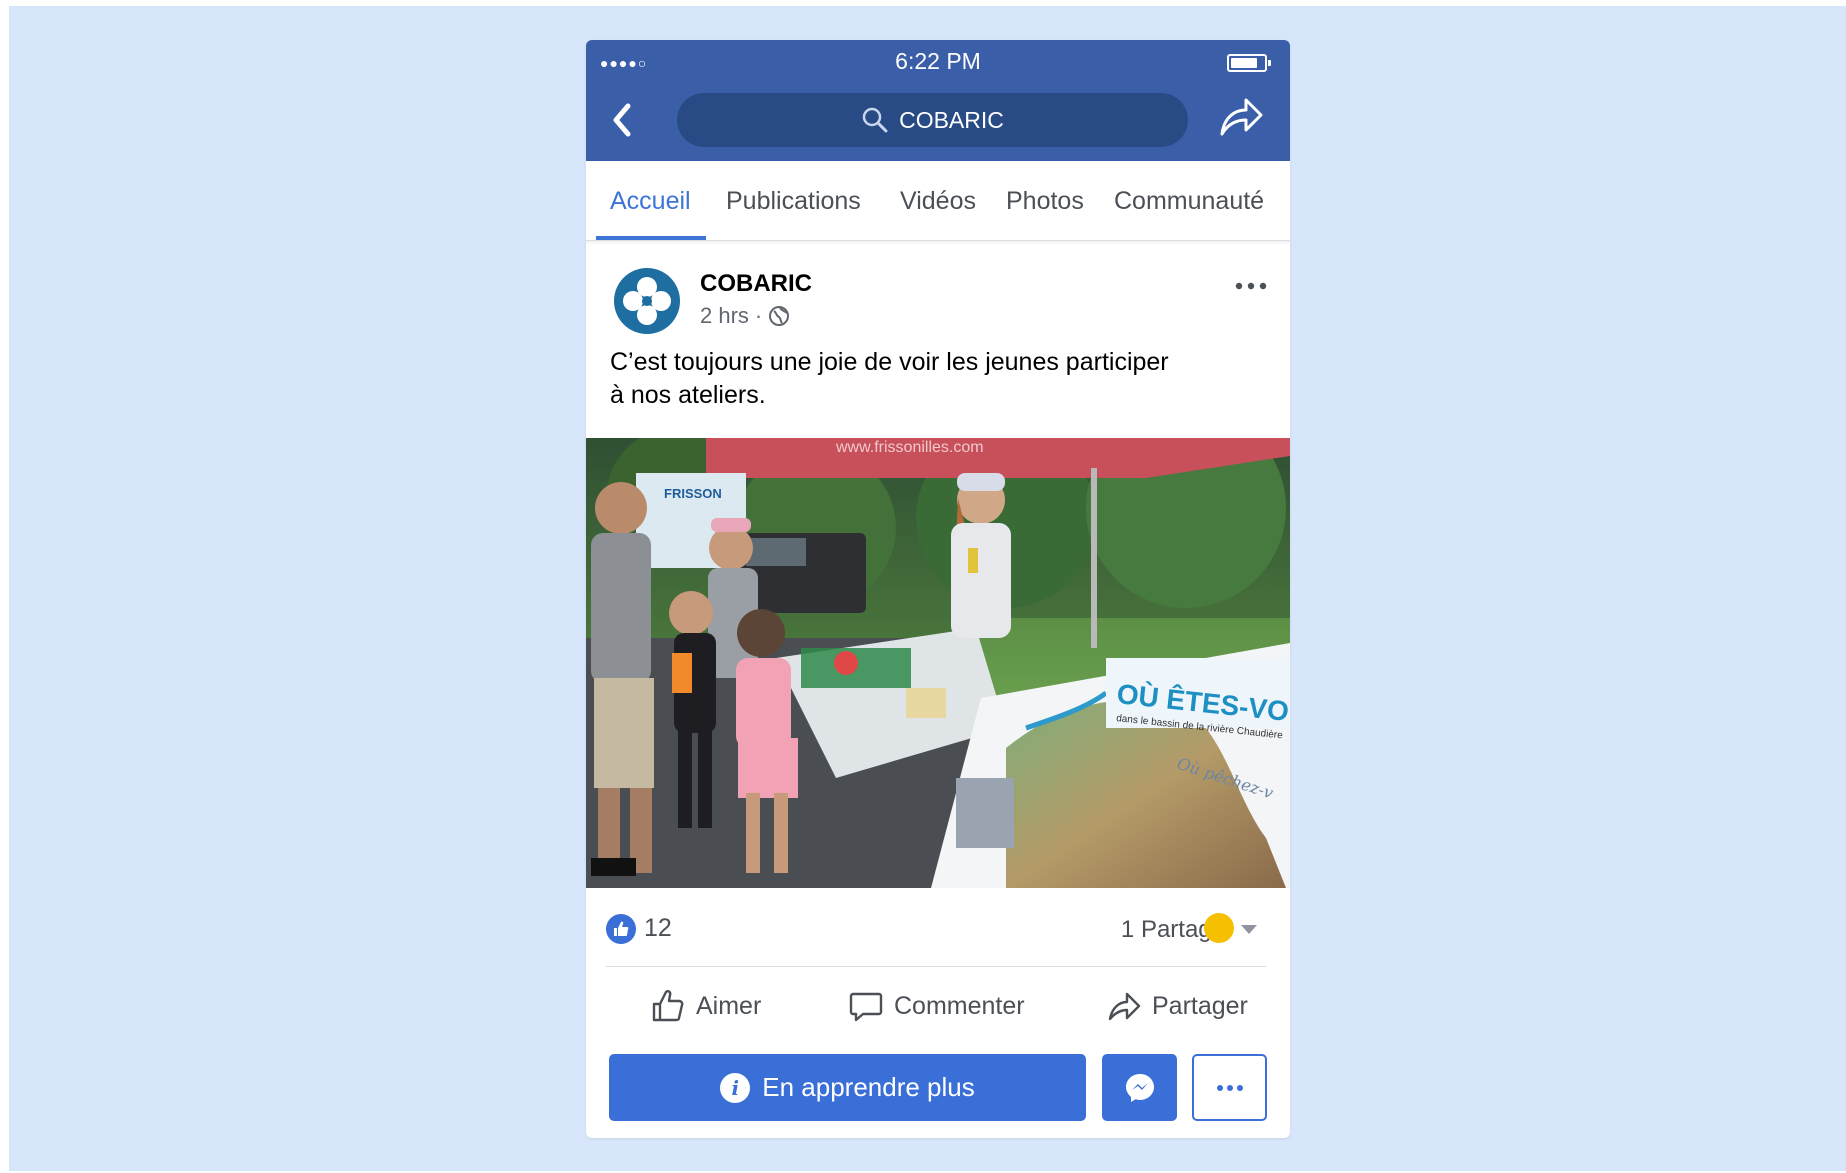 The width and height of the screenshot is (1846, 1173). What do you see at coordinates (909, 447) in the screenshot?
I see `tent-text: www.frissonilles.com` at bounding box center [909, 447].